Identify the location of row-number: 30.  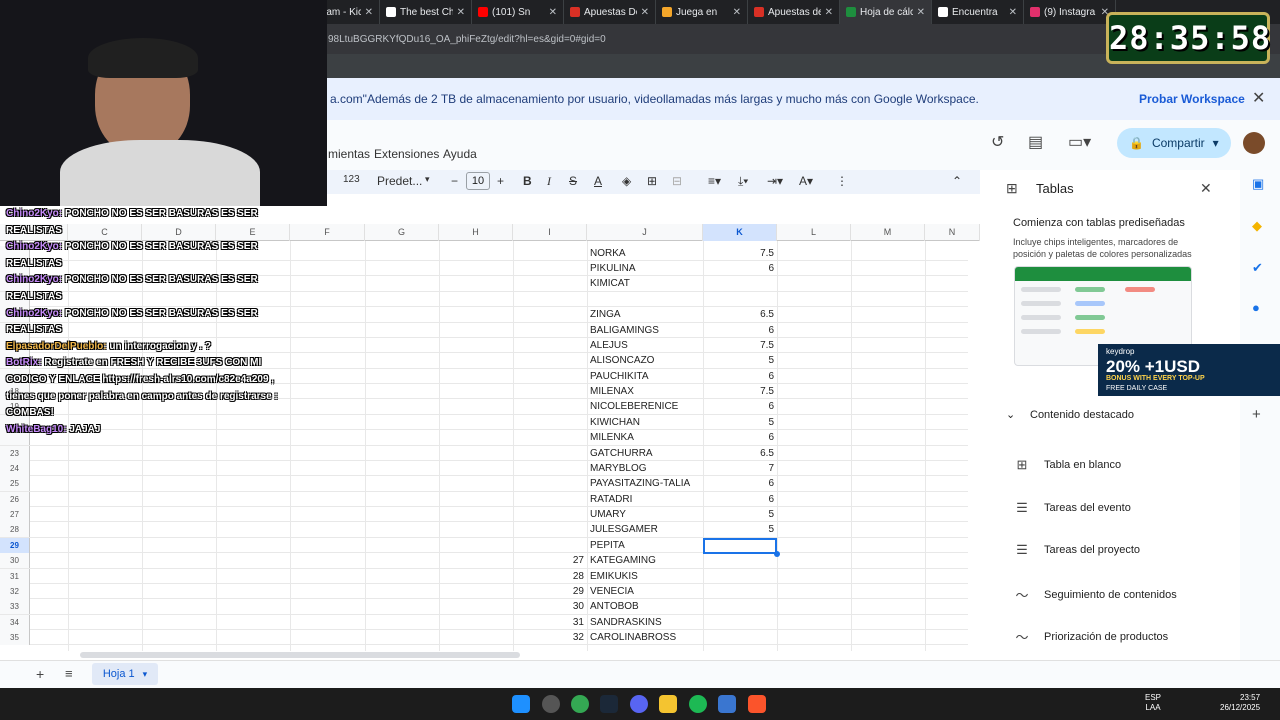
(15, 561).